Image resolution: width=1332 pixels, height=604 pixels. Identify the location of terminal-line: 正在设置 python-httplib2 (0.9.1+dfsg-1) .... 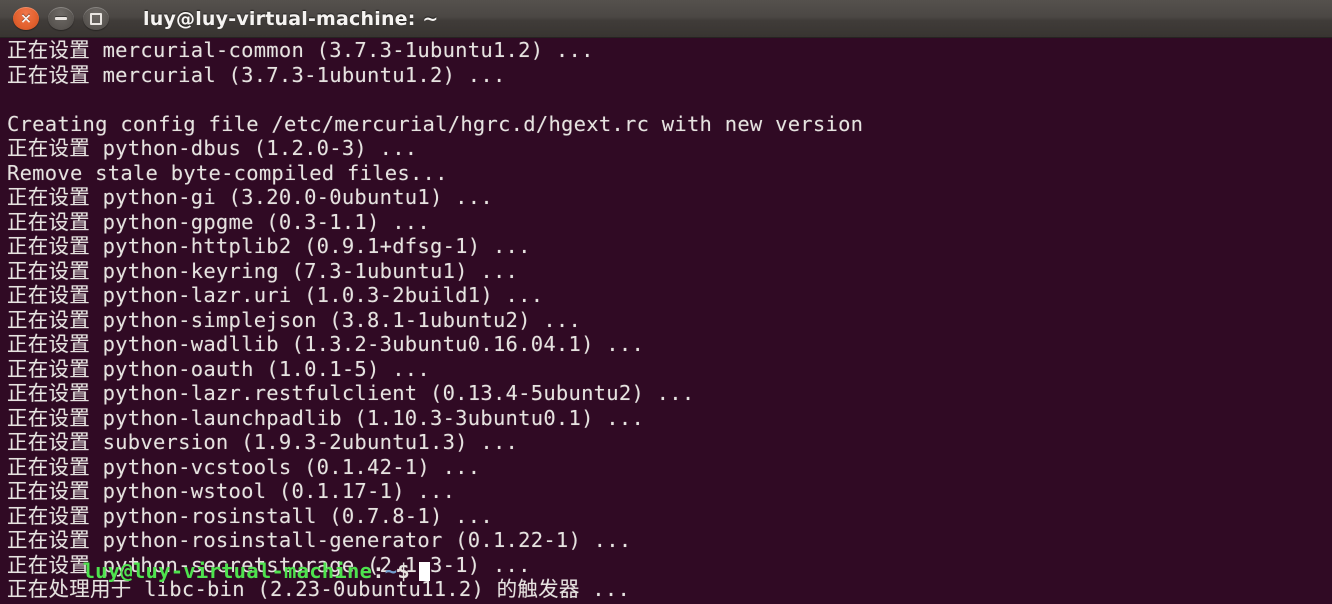
(269, 246).